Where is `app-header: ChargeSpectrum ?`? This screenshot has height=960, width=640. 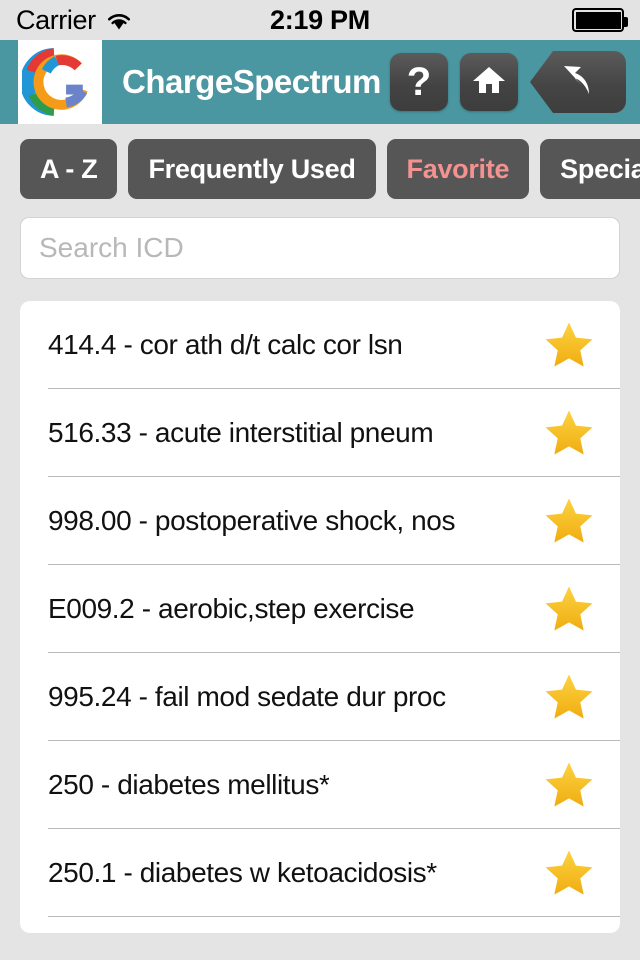 app-header: ChargeSpectrum ? is located at coordinates (320, 82).